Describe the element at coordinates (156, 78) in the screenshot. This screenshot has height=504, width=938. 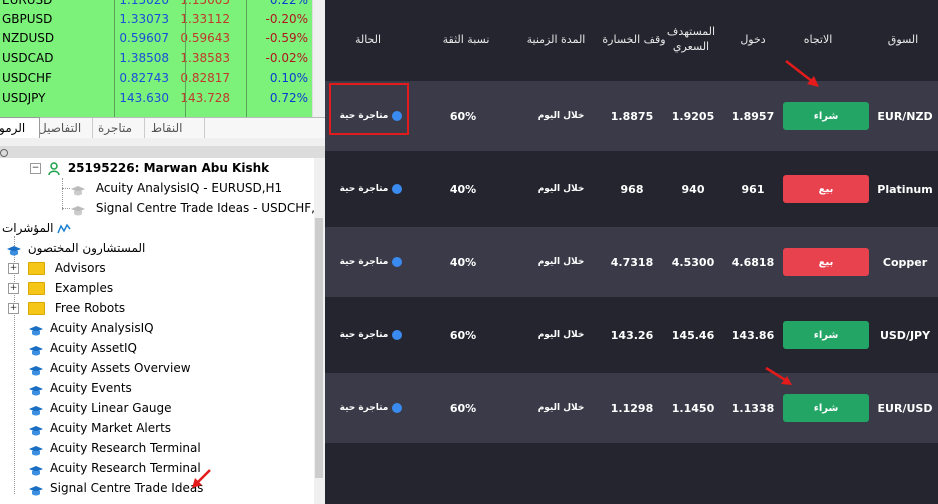
I see `quote-row: USDCHF 0.82743 0.82817 0.10%` at that location.